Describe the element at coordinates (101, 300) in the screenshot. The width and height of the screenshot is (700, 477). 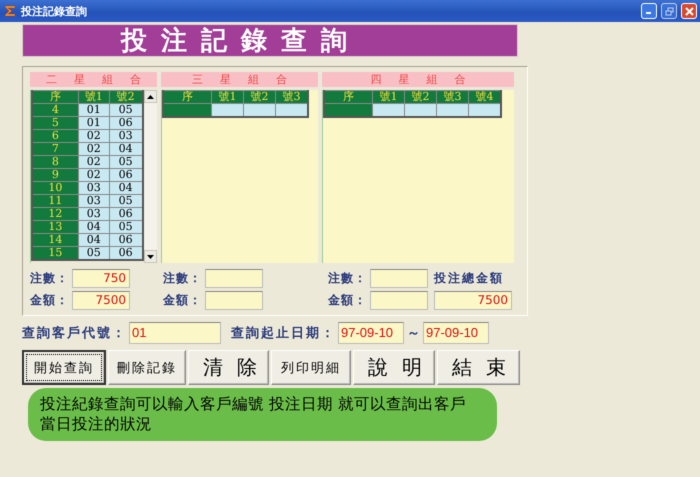
I see `amount-field: 7500` at that location.